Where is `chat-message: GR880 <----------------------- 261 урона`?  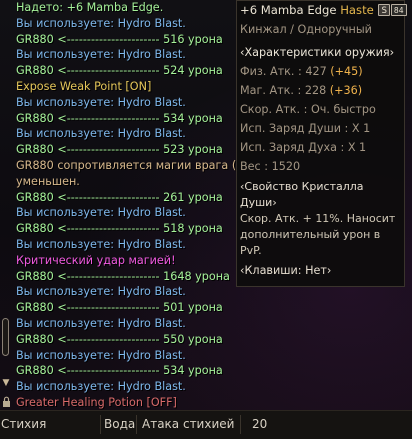 chat-message: GR880 <----------------------- 261 урона is located at coordinates (119, 197).